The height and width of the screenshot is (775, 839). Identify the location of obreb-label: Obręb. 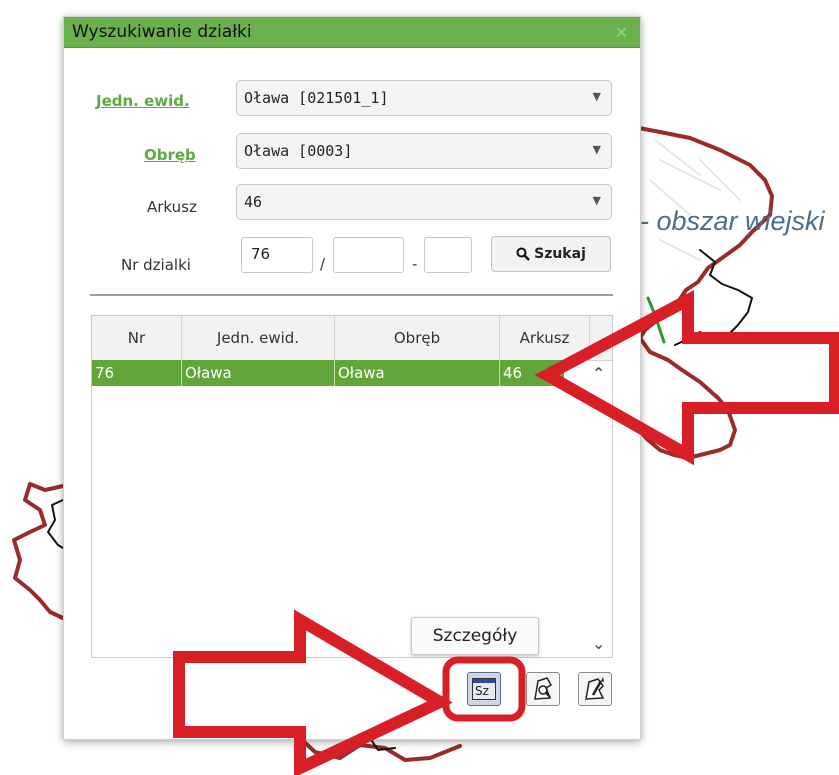
(170, 155).